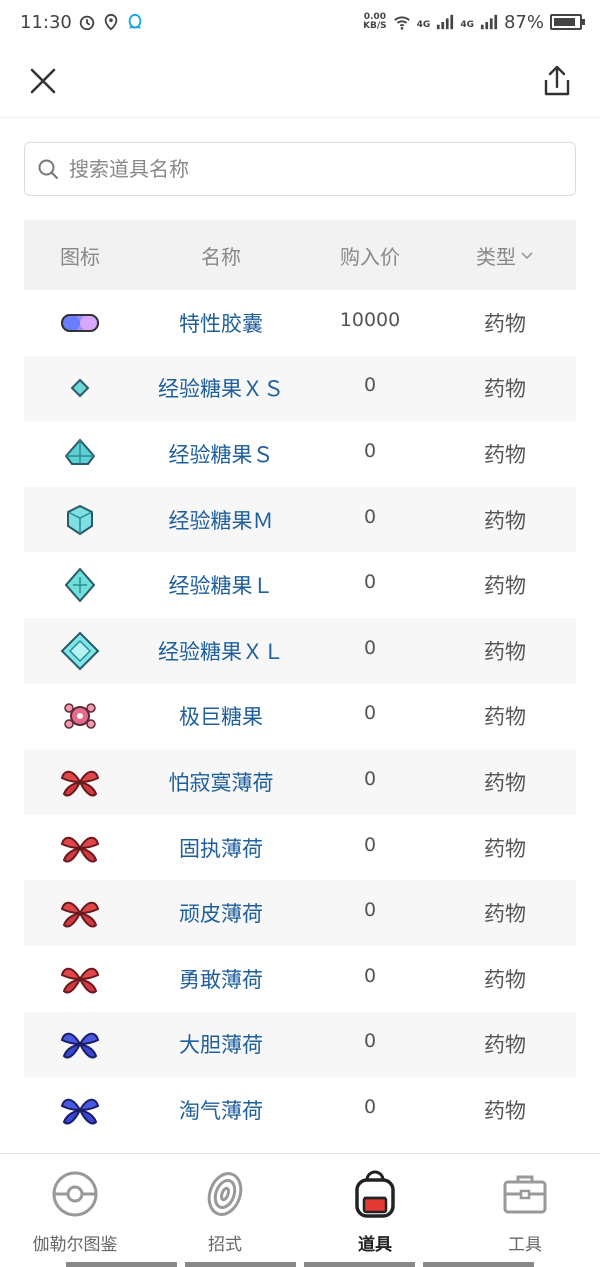 The width and height of the screenshot is (600, 1267). I want to click on item-name-link: 经验糖果ＸＳ, so click(221, 388).